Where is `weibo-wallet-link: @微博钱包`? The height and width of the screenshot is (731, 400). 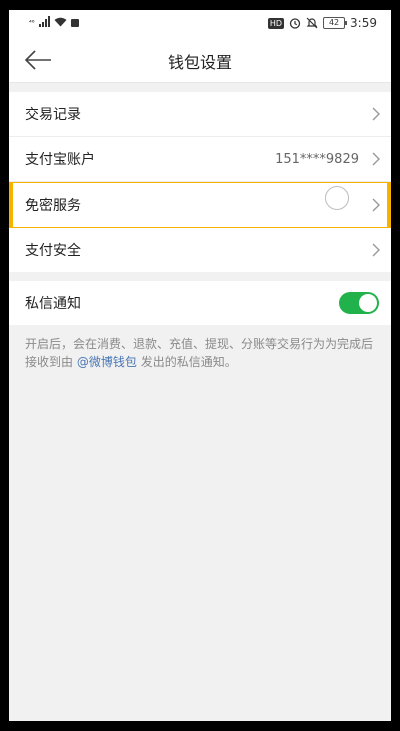
weibo-wallet-link: @微博钱包 is located at coordinates (107, 362).